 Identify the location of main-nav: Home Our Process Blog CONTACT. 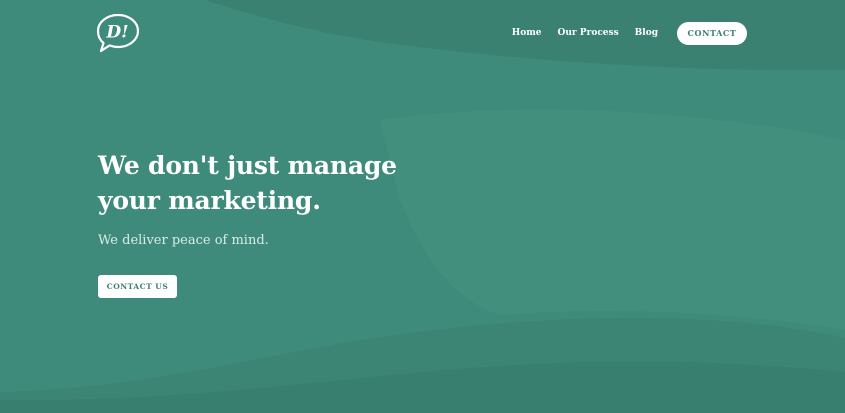
(629, 33).